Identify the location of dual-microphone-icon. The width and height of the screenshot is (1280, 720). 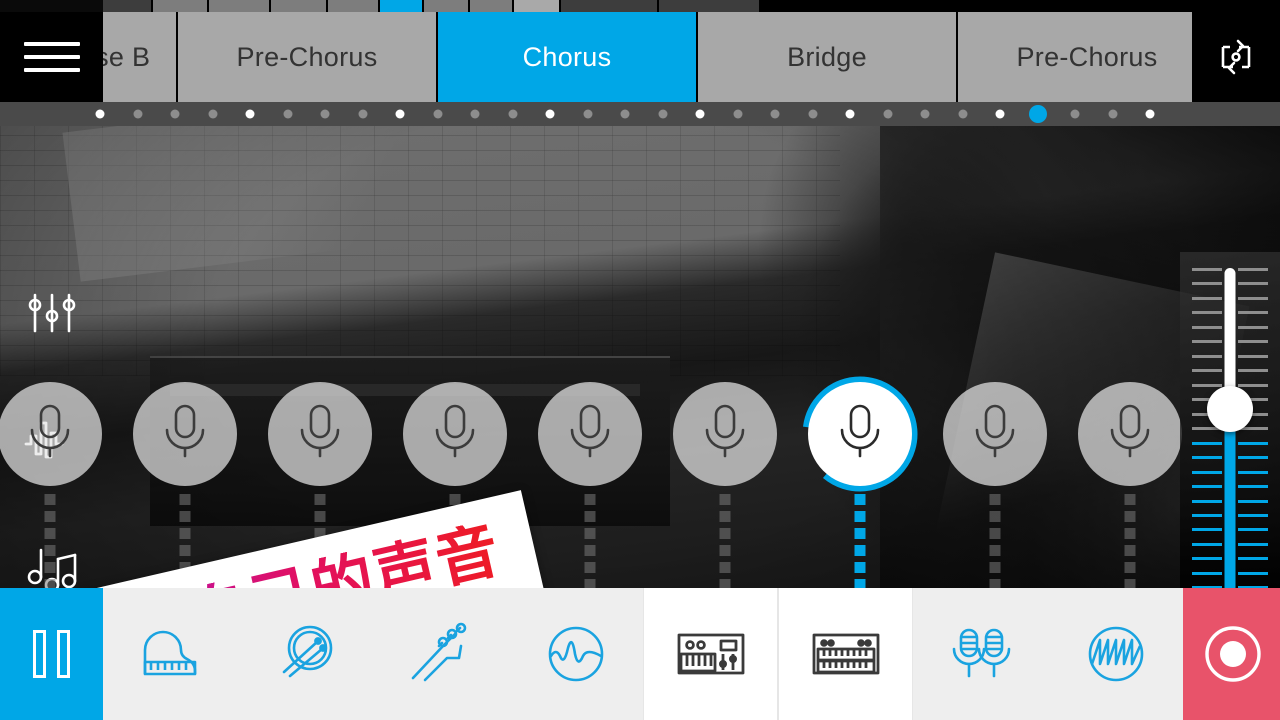
(980, 654).